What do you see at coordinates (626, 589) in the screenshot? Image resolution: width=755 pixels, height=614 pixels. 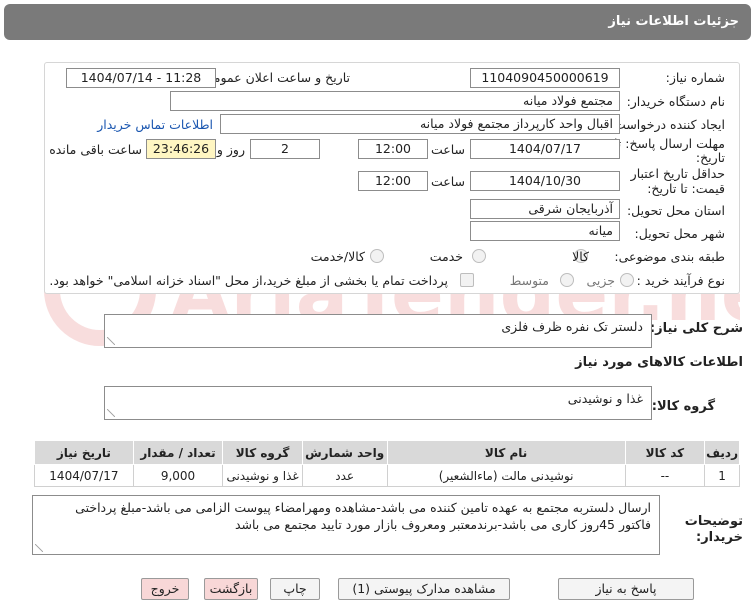 I see `reply-button: پاسخ به نیاز` at bounding box center [626, 589].